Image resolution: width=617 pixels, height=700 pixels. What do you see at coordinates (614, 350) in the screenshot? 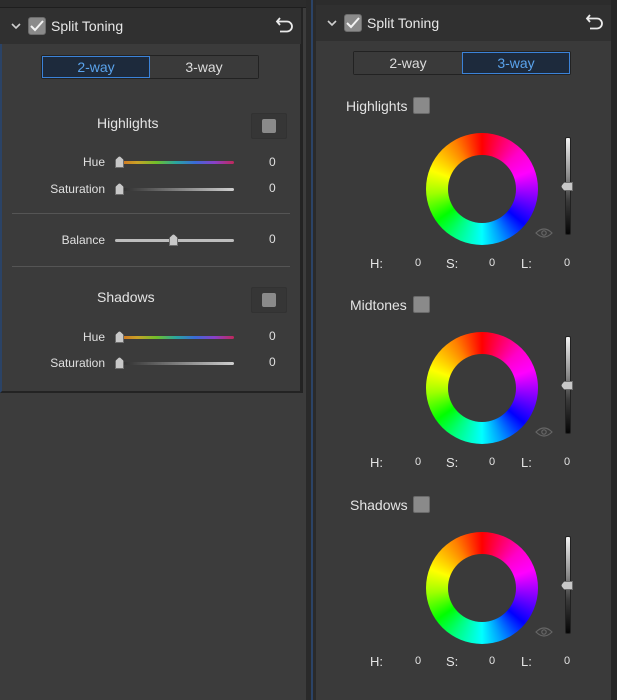
I see `scrollbar-track` at bounding box center [614, 350].